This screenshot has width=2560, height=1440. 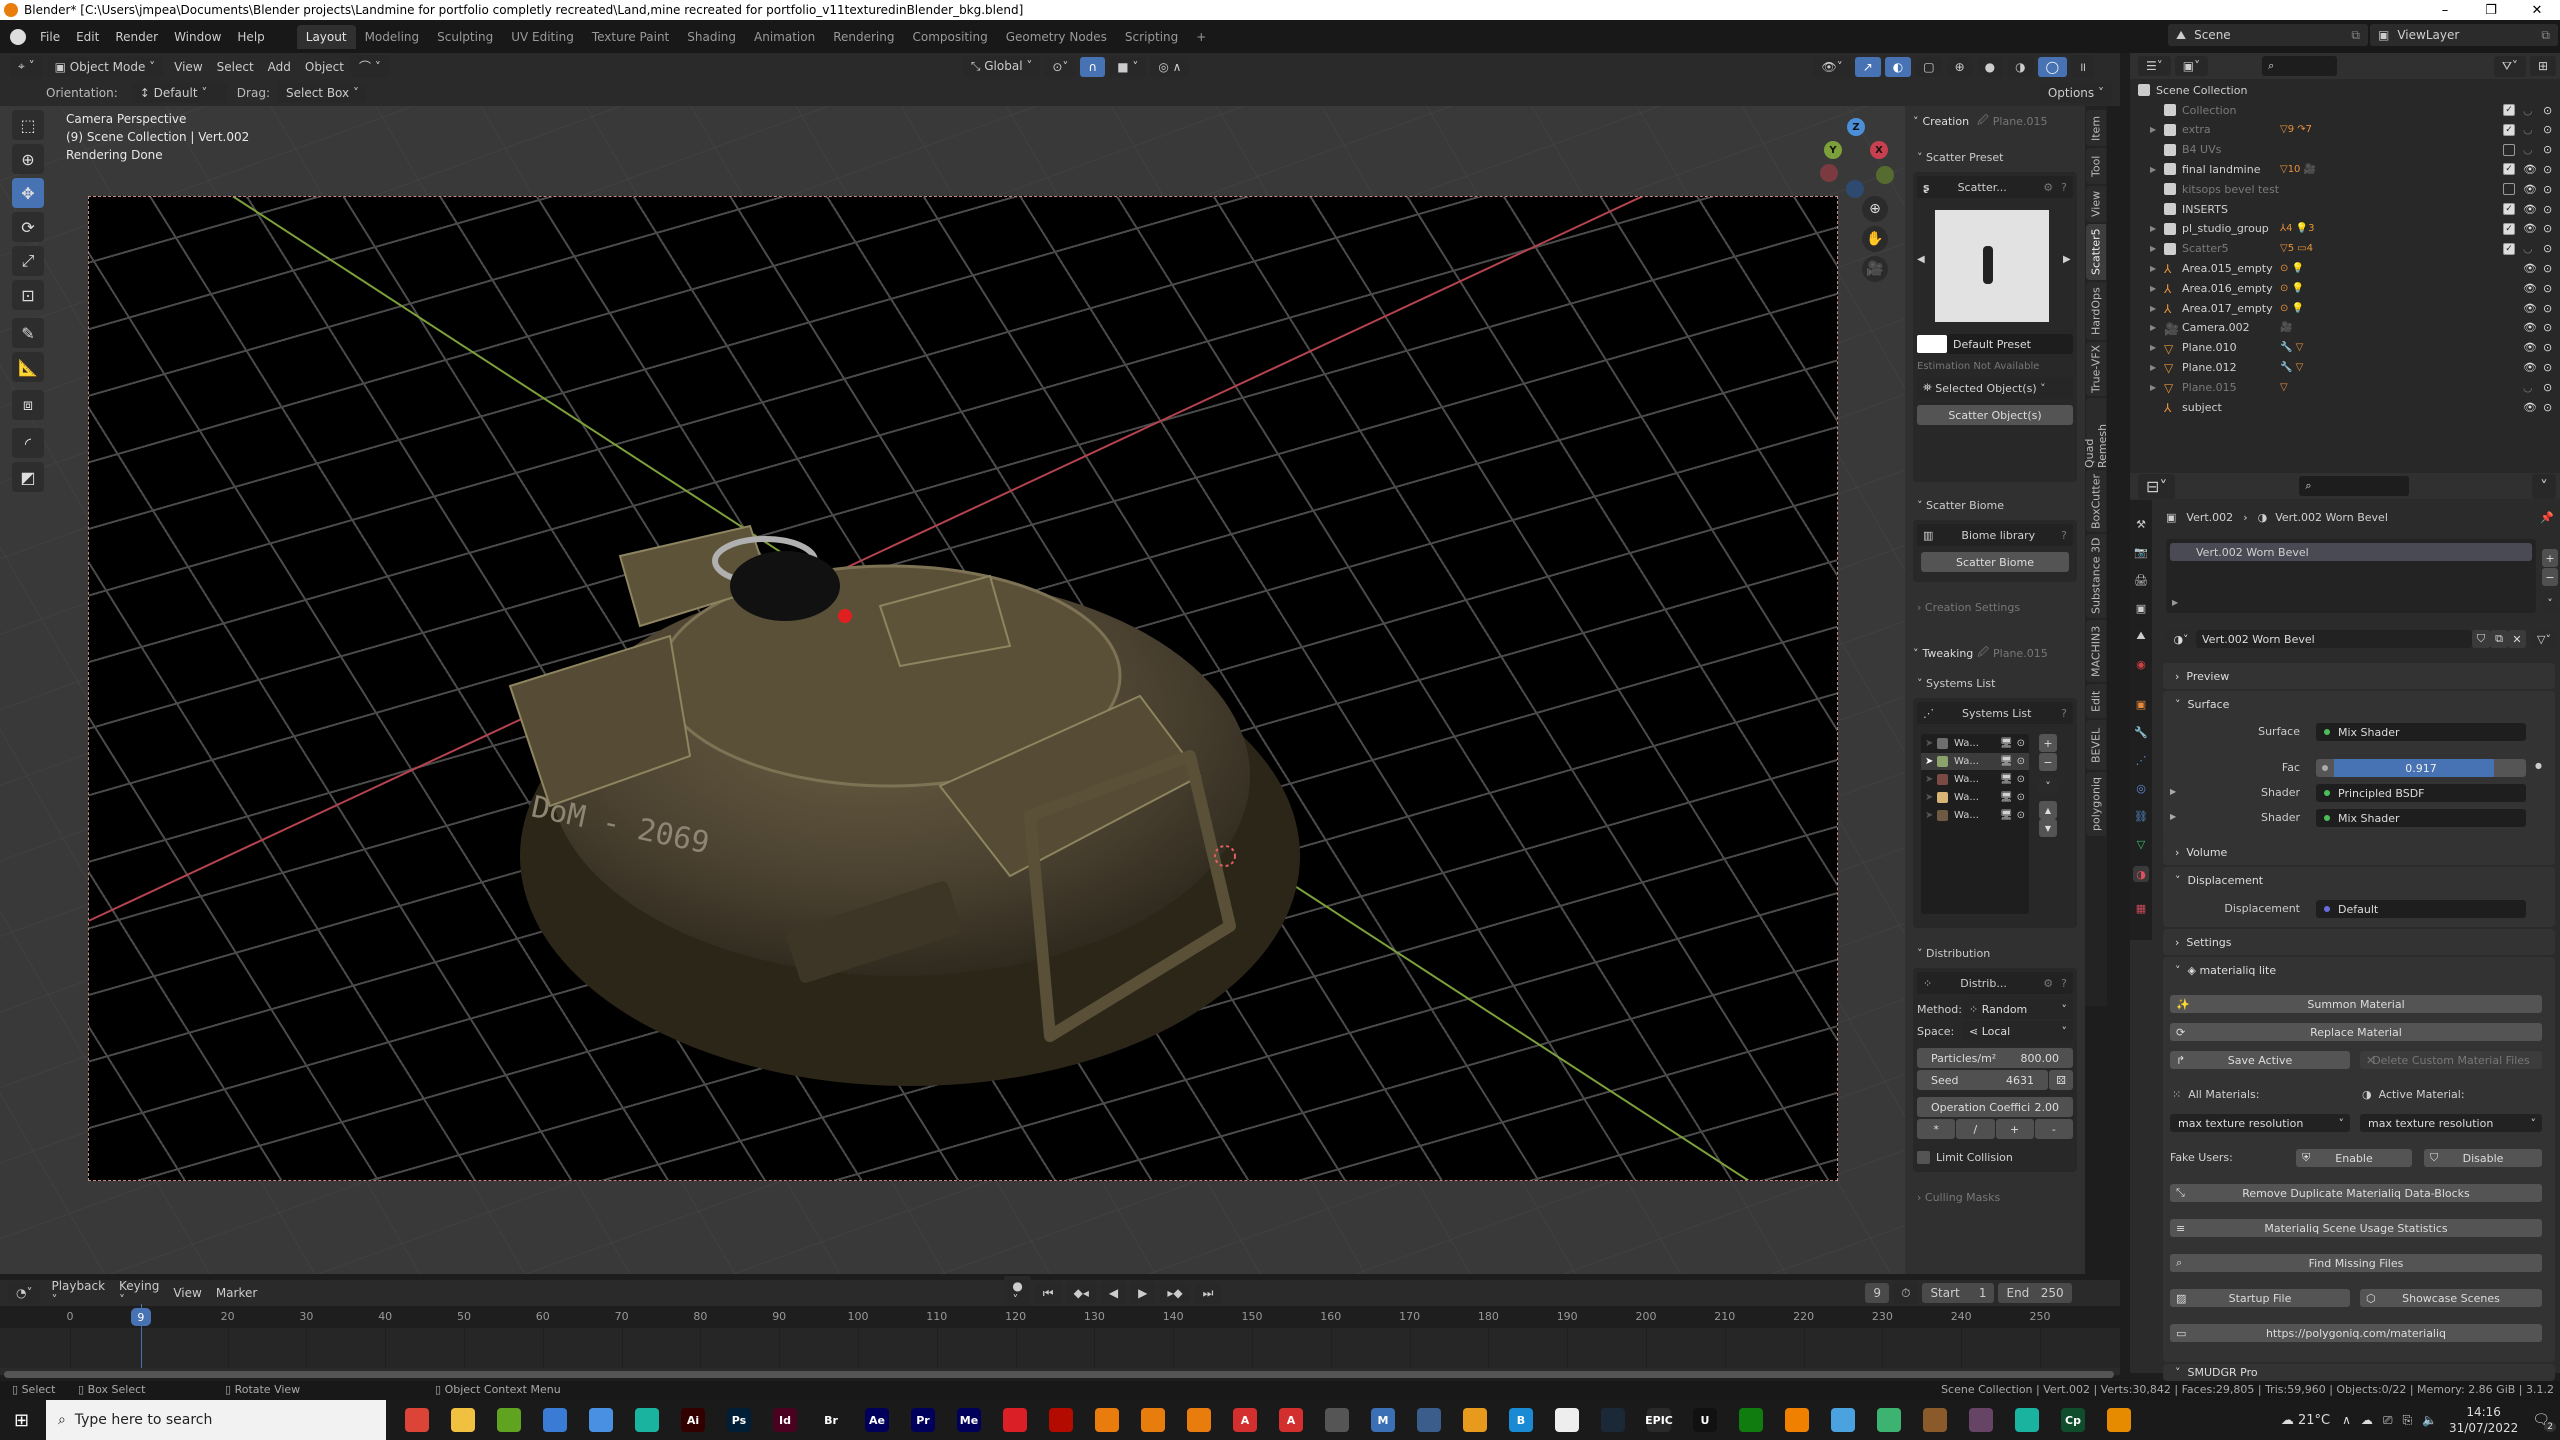 What do you see at coordinates (2298, 169) in the screenshot?
I see `child-badges: ▽10 🎥` at bounding box center [2298, 169].